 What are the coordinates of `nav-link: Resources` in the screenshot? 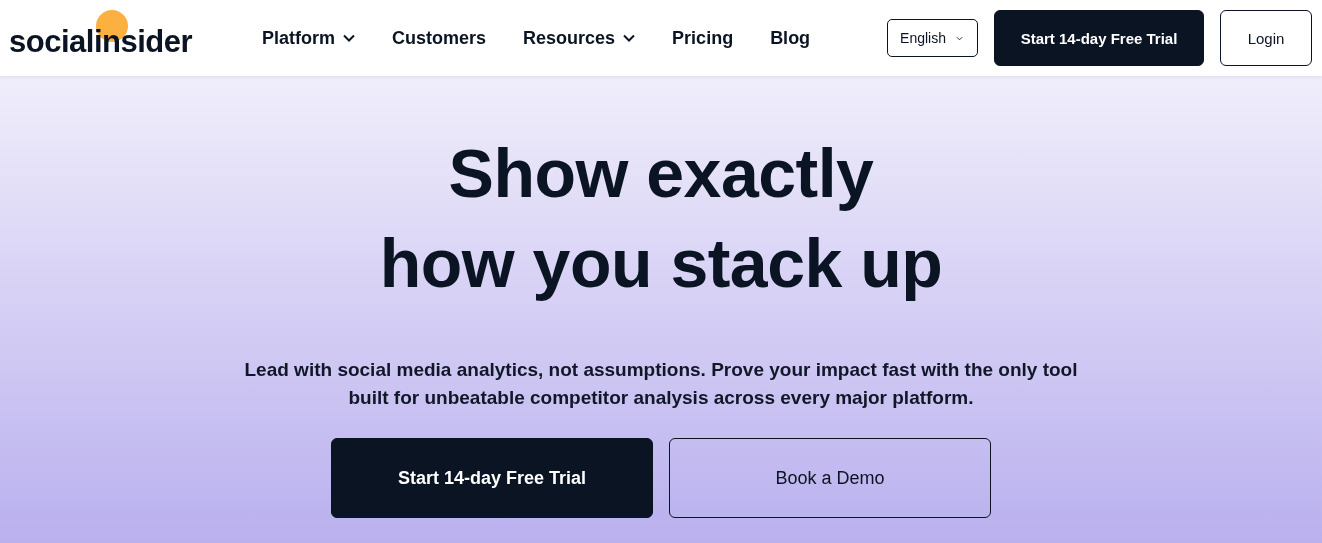 It's located at (579, 38).